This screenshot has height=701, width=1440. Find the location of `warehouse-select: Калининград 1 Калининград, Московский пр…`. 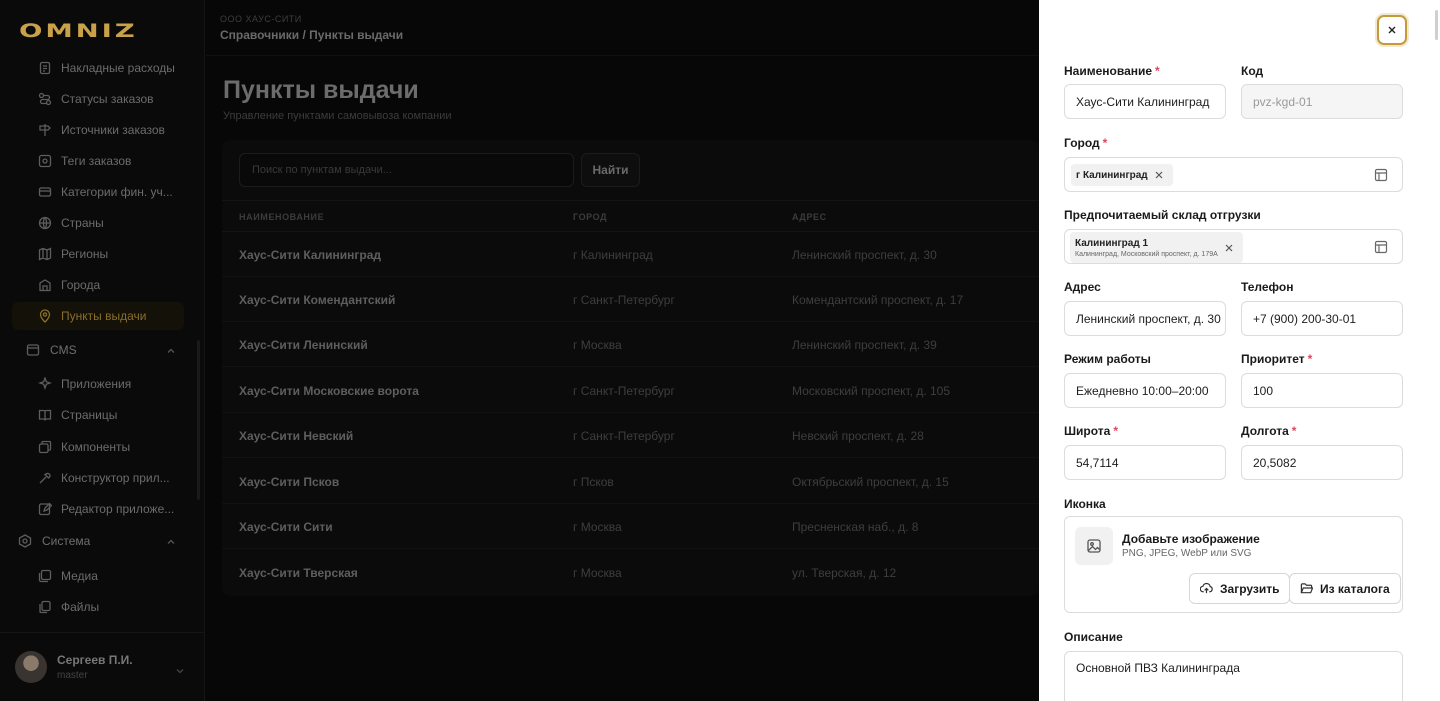

warehouse-select: Калининград 1 Калининград, Московский пр… is located at coordinates (1233, 246).